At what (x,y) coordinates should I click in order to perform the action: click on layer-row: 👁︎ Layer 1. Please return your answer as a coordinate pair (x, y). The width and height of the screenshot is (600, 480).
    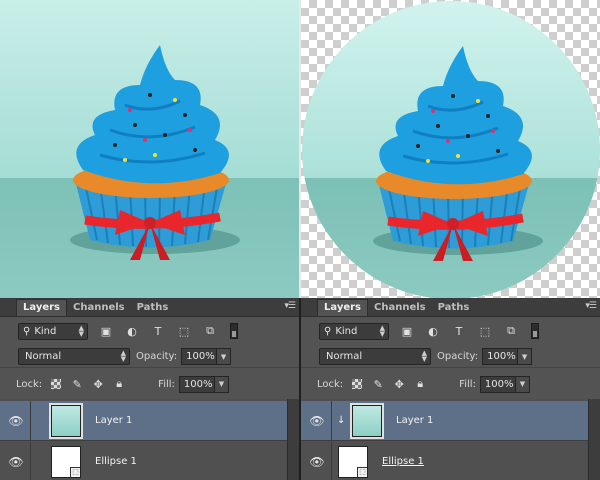
    Looking at the image, I should click on (143, 420).